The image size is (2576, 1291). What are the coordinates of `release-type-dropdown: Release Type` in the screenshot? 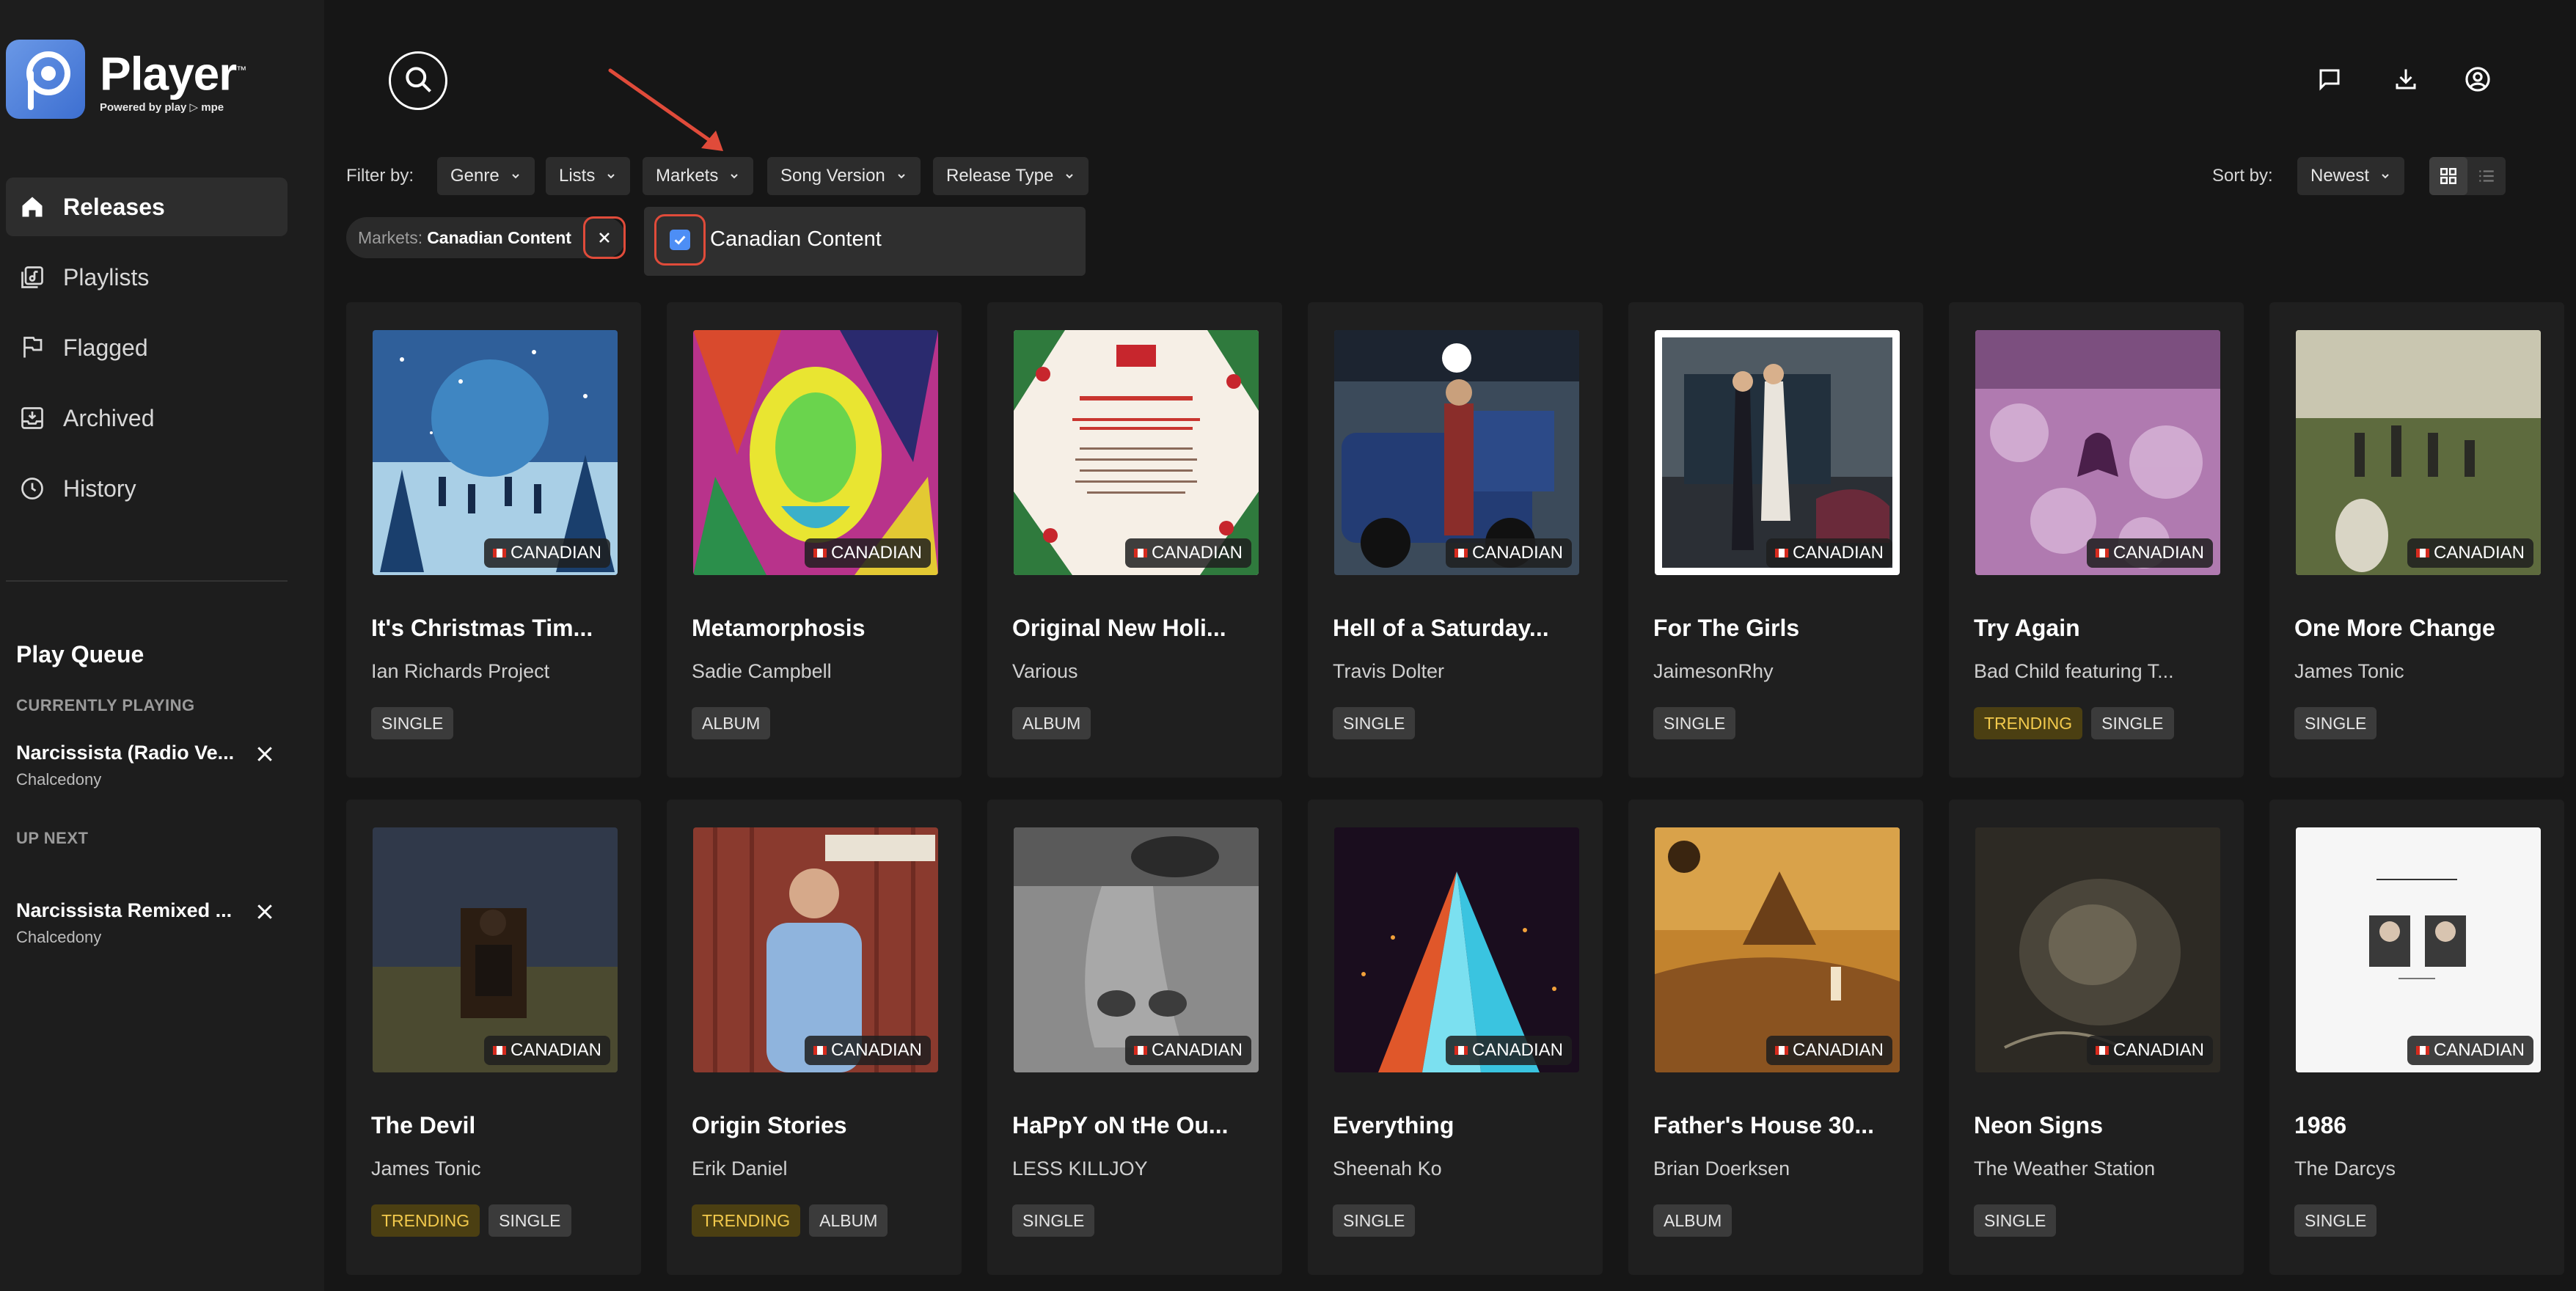 It's located at (1011, 176).